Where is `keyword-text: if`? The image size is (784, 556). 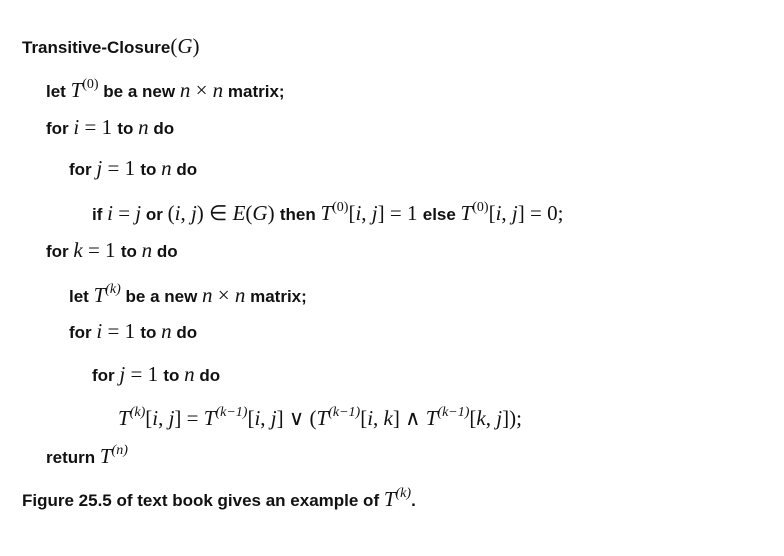 keyword-text: if is located at coordinates (100, 214).